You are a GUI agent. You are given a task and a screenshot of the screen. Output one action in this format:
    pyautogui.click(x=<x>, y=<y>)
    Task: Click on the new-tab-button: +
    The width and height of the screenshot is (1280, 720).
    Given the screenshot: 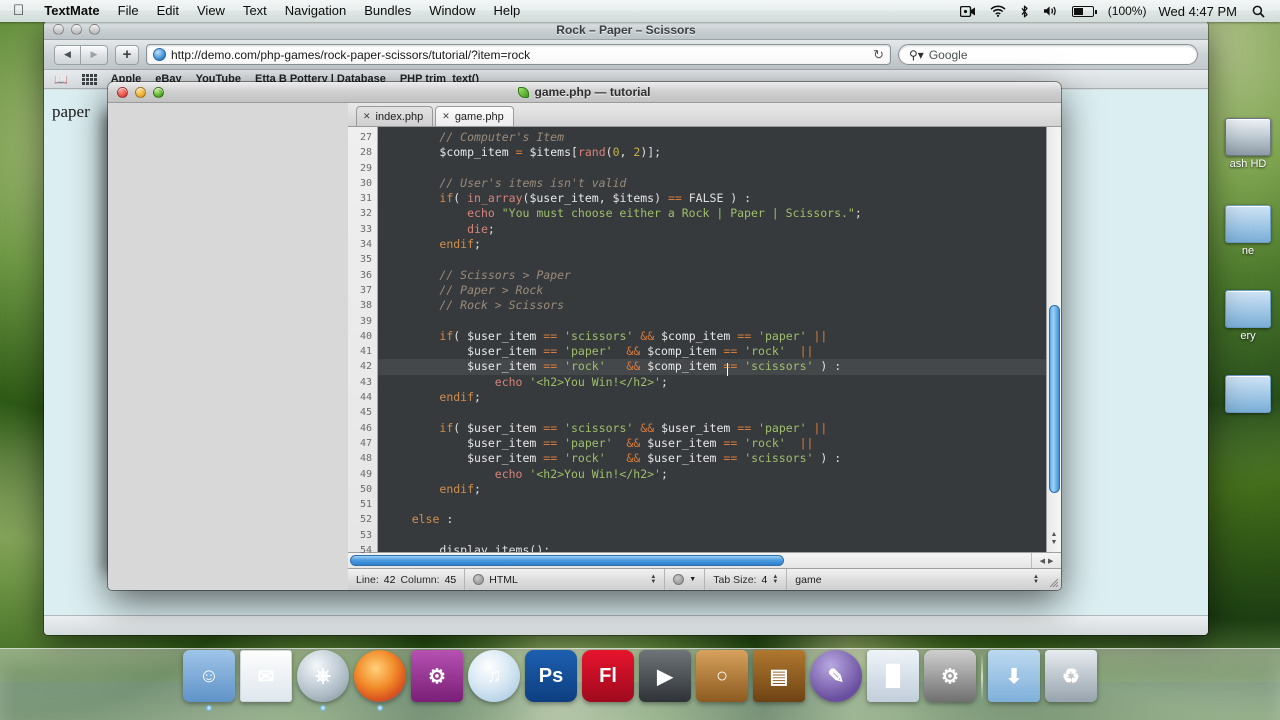 What is the action you would take?
    pyautogui.click(x=127, y=54)
    